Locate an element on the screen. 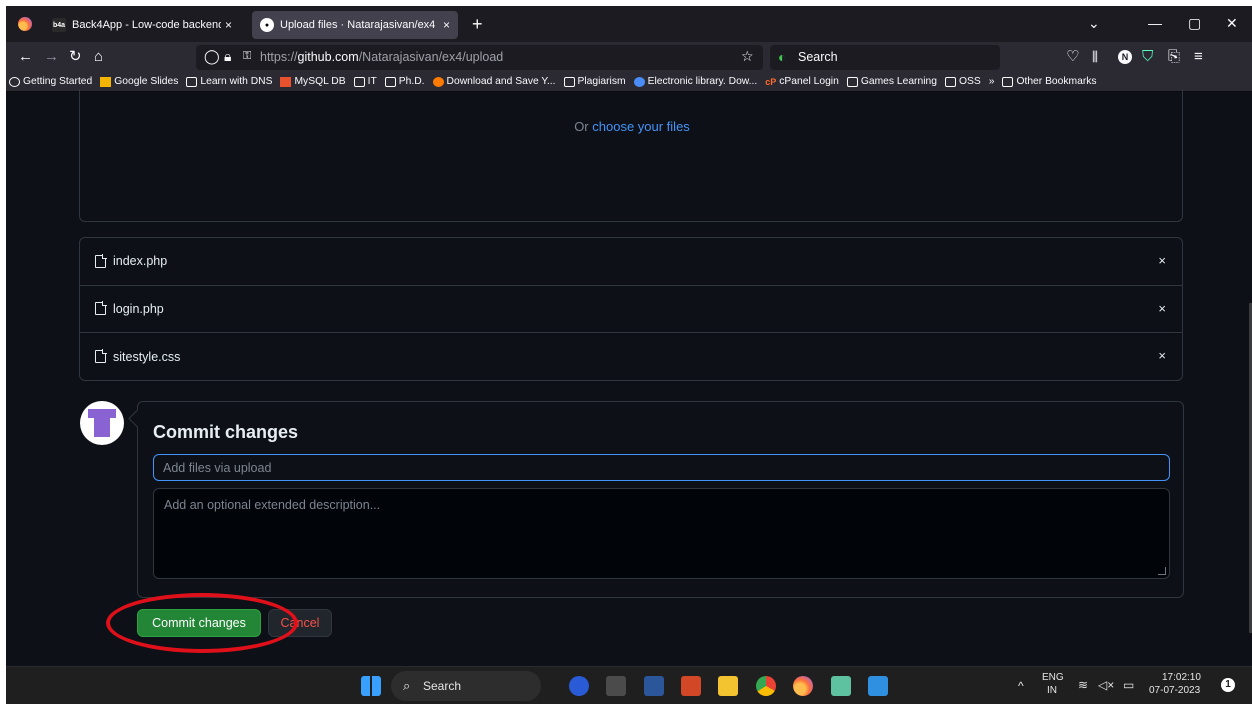 Image resolution: width=1252 pixels, height=704 pixels. lock-icon: 🔒︎ is located at coordinates (227, 56).